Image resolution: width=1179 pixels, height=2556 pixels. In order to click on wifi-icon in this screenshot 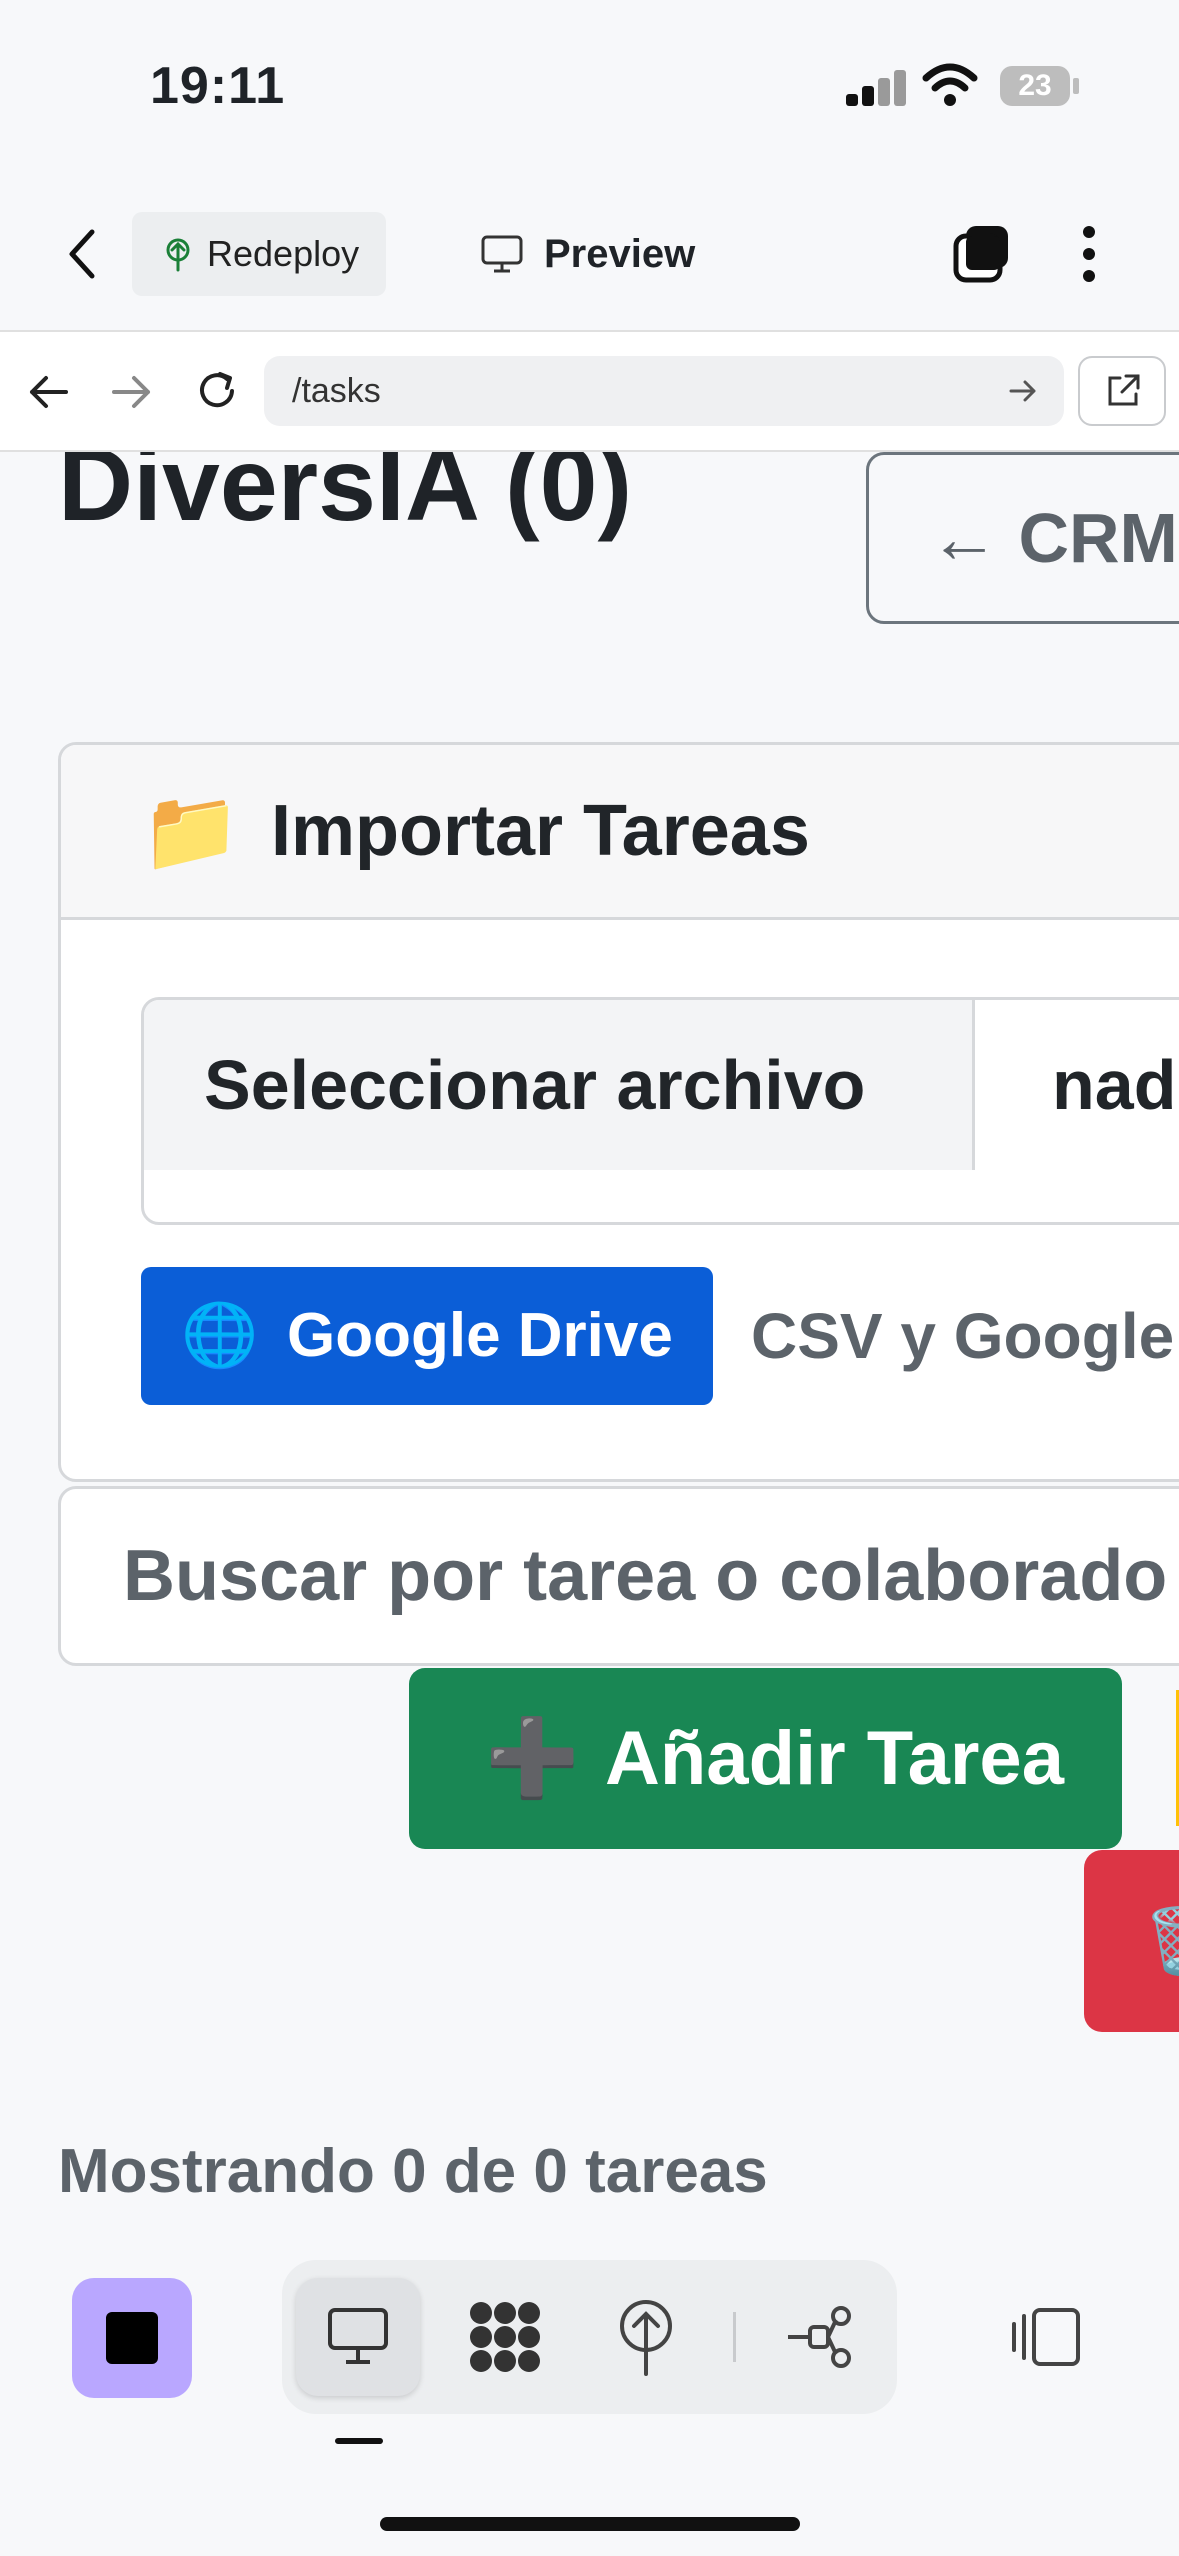, I will do `click(950, 85)`.